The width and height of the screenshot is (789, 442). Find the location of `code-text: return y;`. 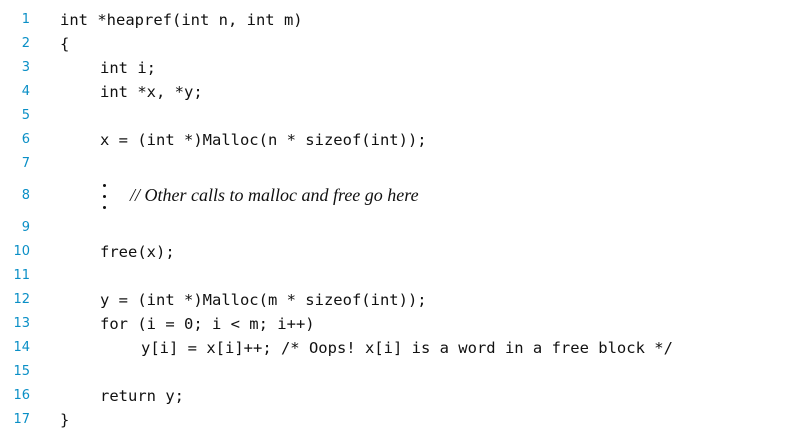

code-text: return y; is located at coordinates (142, 396).